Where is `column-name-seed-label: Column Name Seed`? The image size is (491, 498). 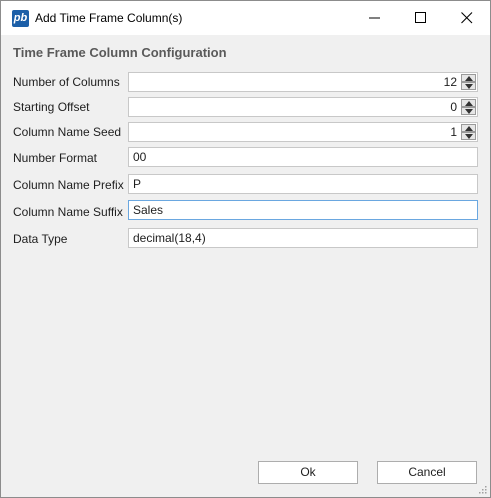 column-name-seed-label: Column Name Seed is located at coordinates (67, 132).